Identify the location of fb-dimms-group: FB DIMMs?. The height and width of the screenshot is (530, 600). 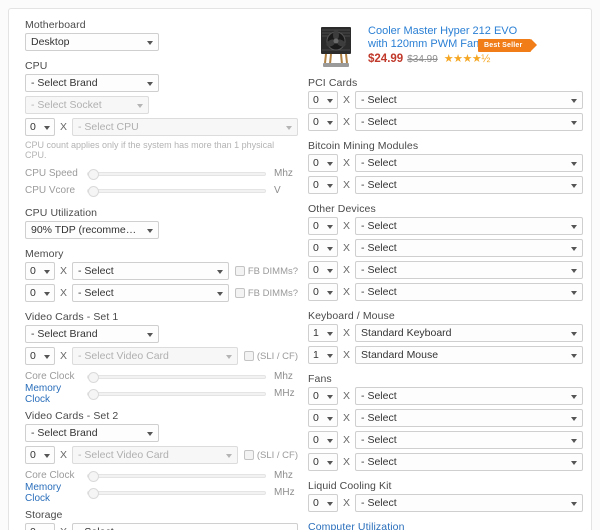
(266, 293).